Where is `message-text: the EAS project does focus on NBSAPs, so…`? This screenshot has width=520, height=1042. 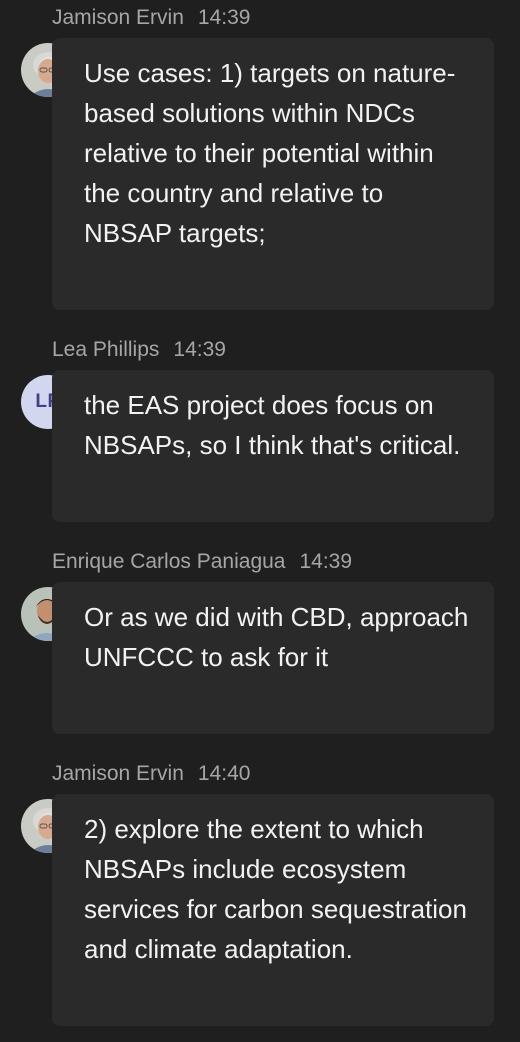
message-text: the EAS project does focus on NBSAPs, so… is located at coordinates (272, 425).